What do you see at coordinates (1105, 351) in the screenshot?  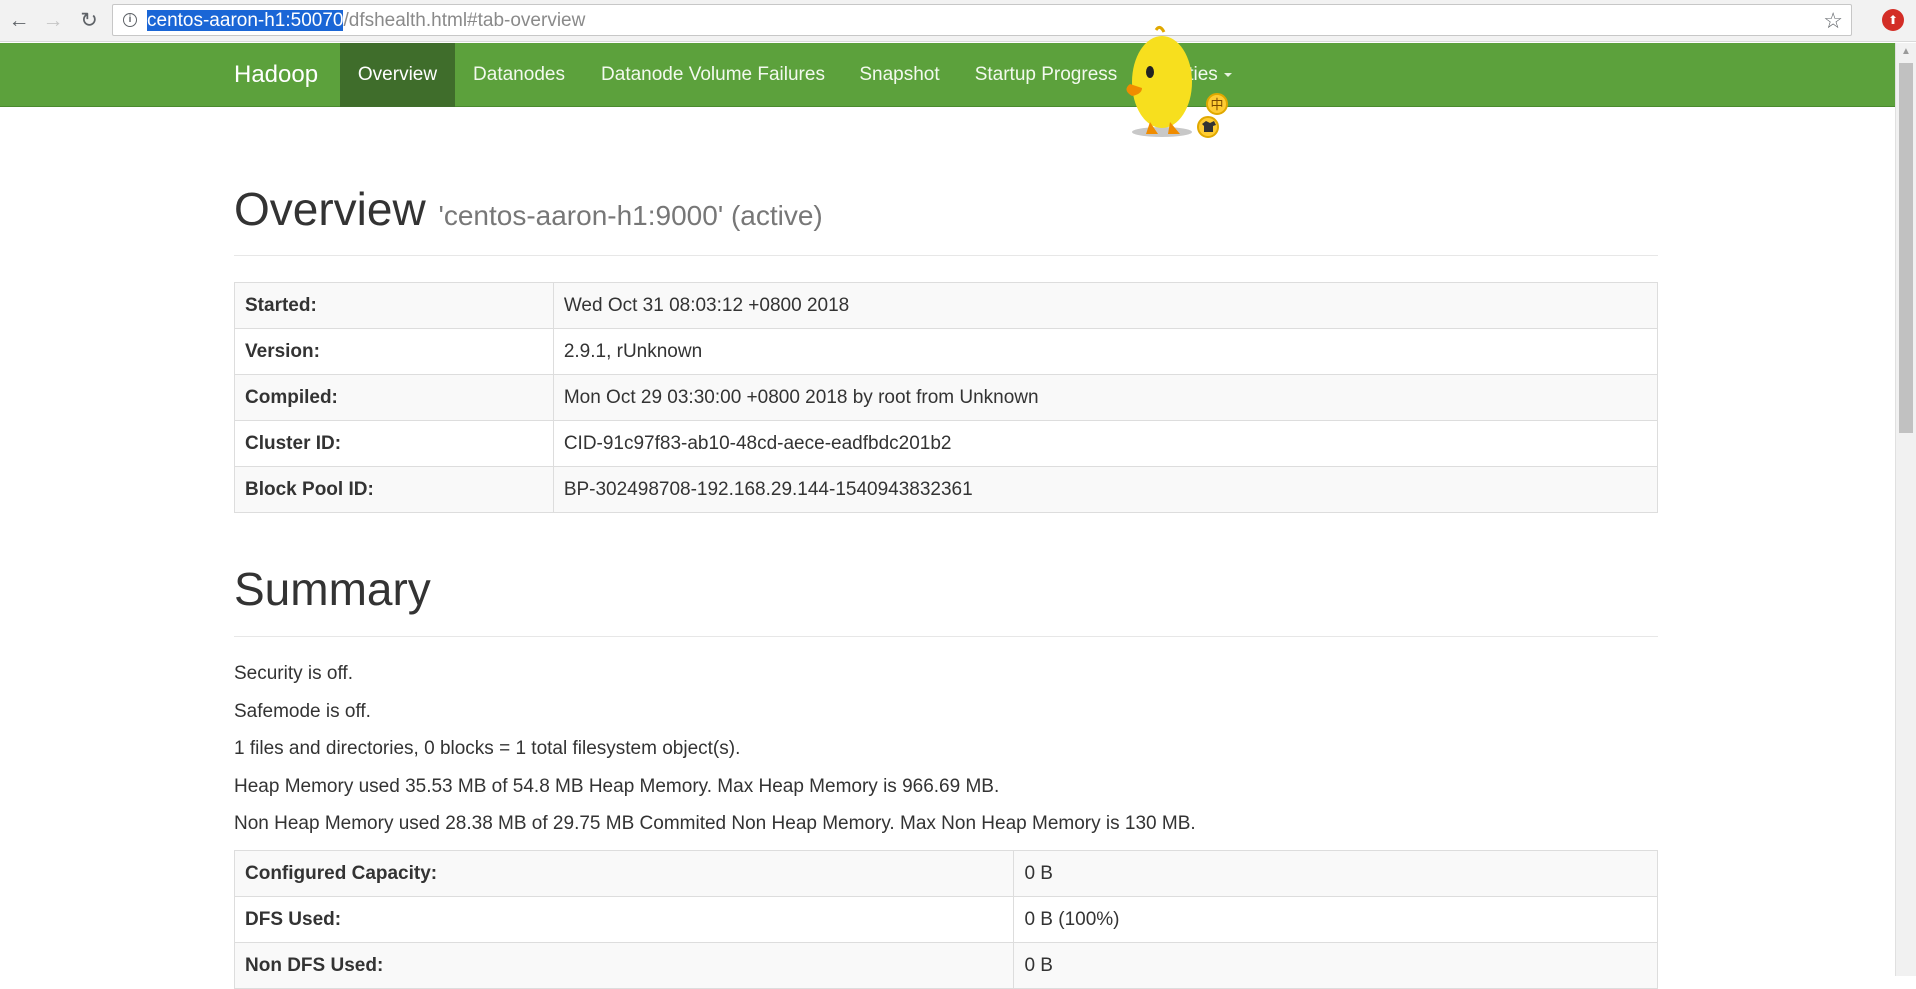 I see `table-value: 2.9.1, rUnknown` at bounding box center [1105, 351].